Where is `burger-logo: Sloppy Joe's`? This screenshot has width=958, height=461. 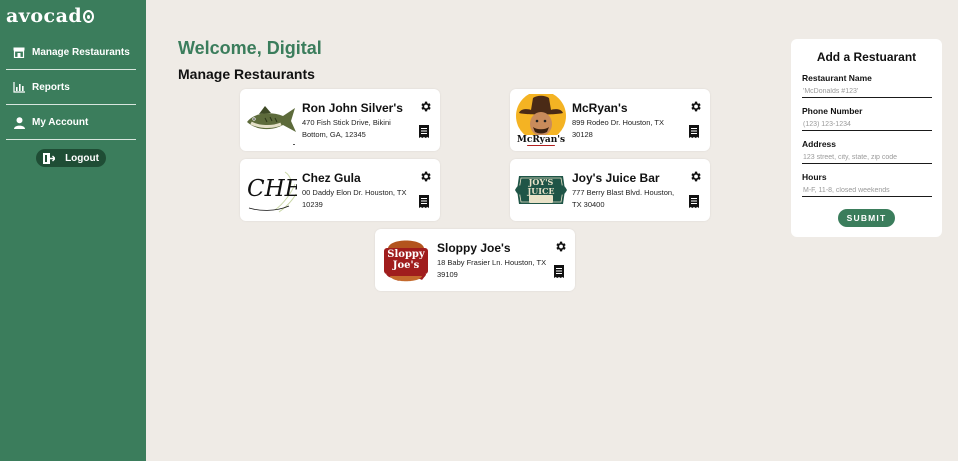 burger-logo: Sloppy Joe's is located at coordinates (406, 260).